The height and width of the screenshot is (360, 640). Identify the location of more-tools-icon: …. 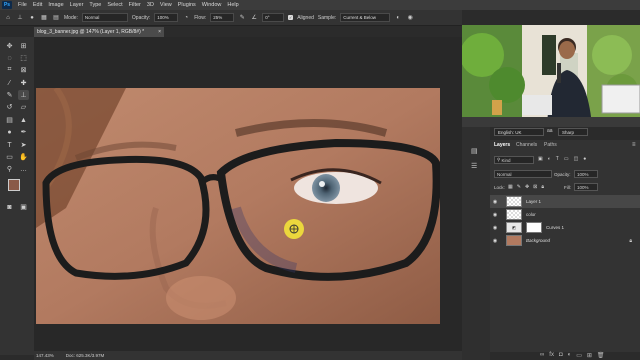
(23, 169).